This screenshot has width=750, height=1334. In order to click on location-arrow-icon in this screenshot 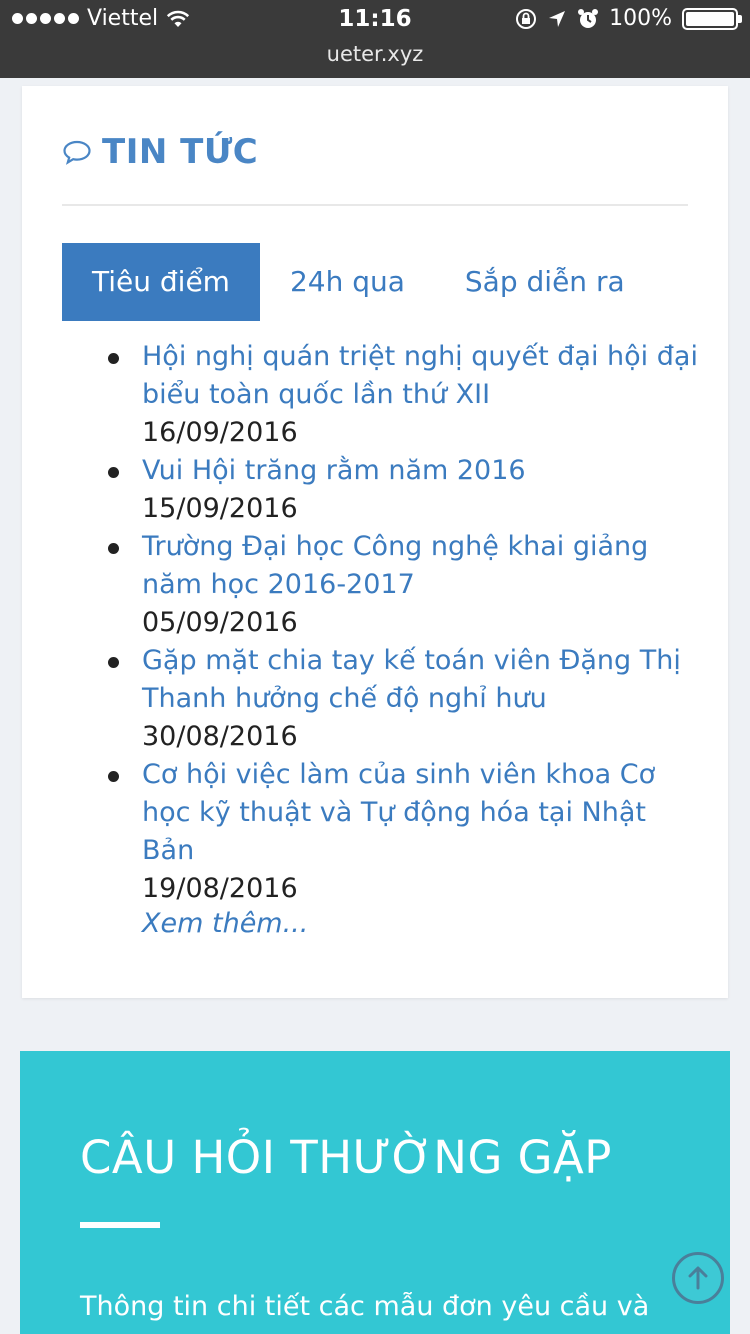, I will do `click(557, 18)`.